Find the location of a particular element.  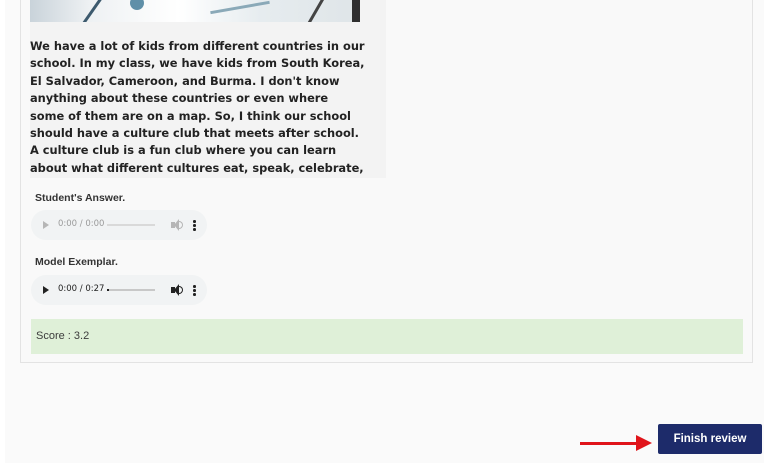

passage-image is located at coordinates (195, 11).